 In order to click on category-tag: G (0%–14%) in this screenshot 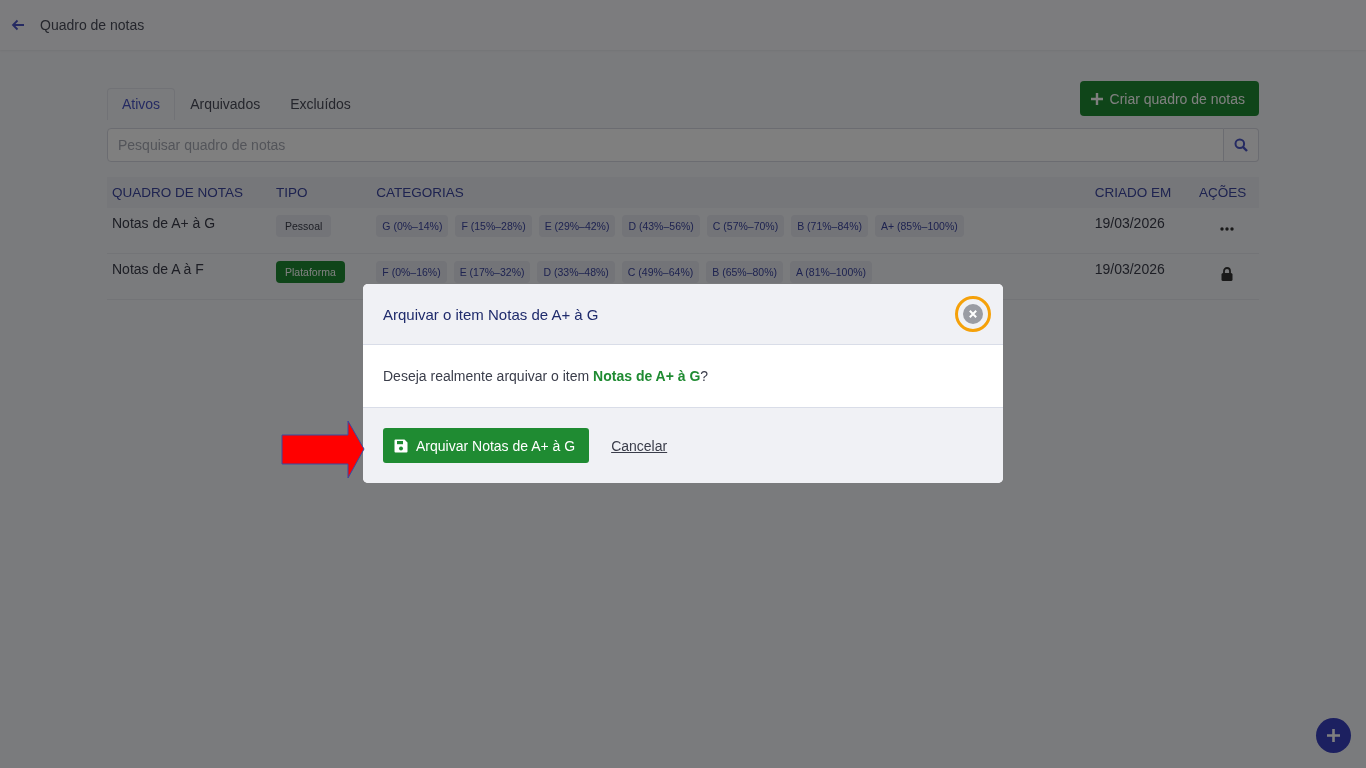, I will do `click(412, 226)`.